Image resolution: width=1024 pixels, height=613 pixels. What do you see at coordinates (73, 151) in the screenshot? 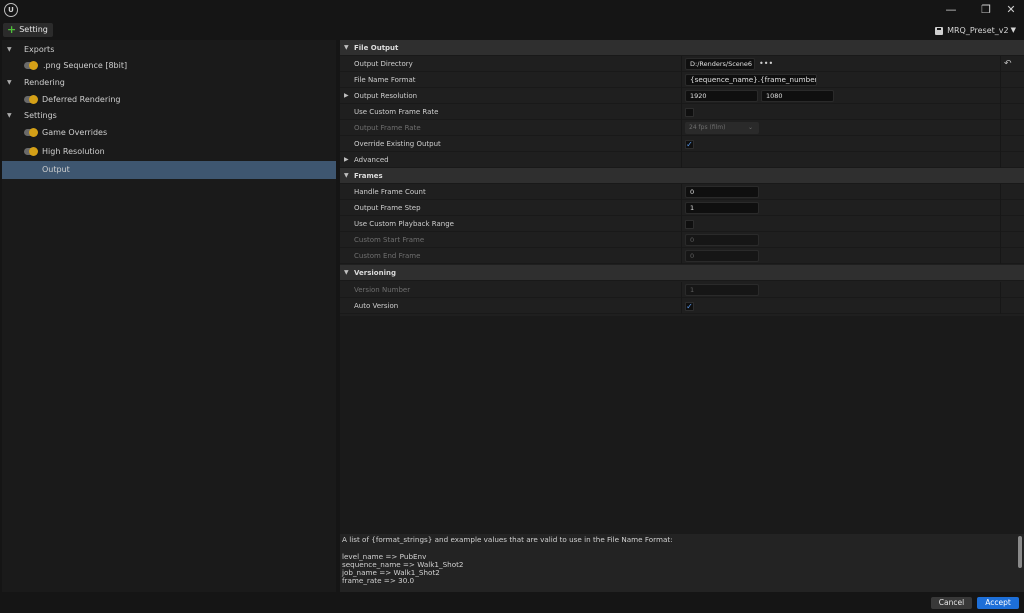
I see `tree-item-label: High Resolution` at bounding box center [73, 151].